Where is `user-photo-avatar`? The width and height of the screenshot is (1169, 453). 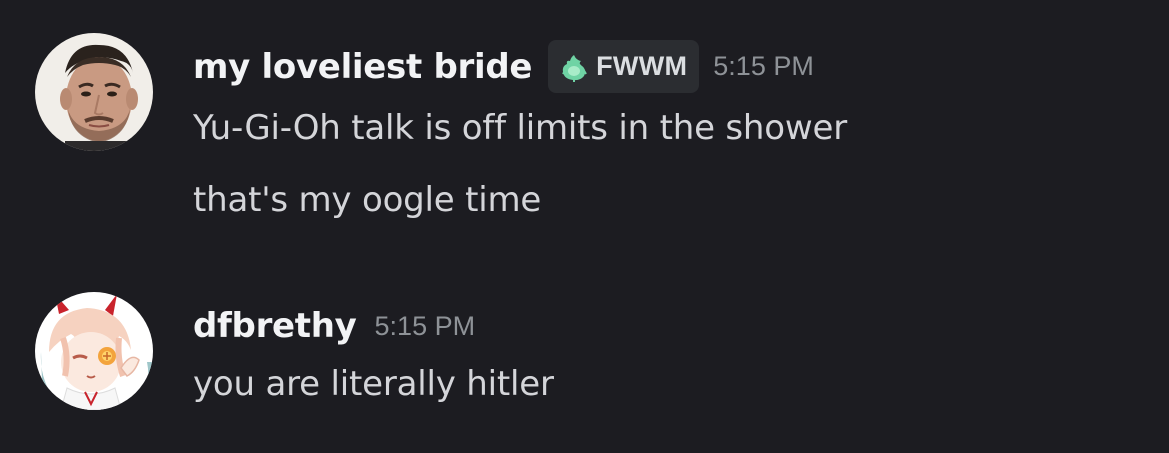
user-photo-avatar is located at coordinates (94, 92).